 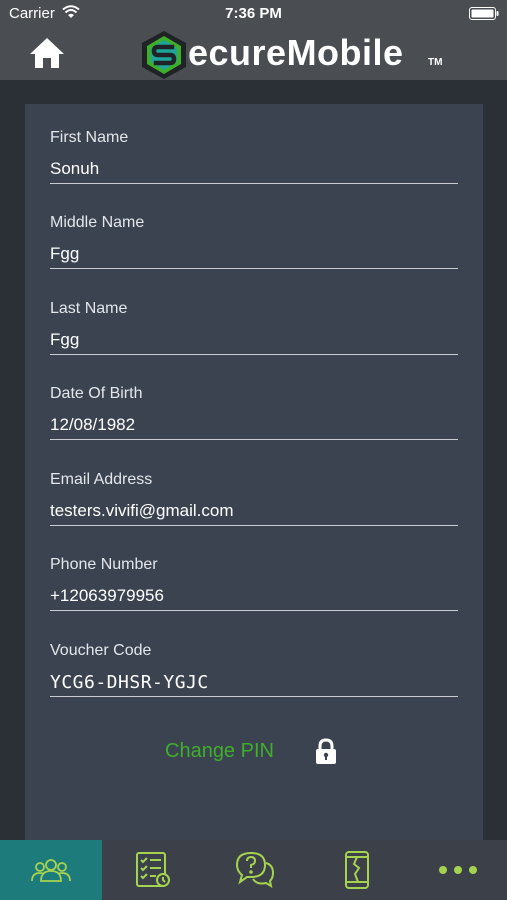 I want to click on tab-help, so click(x=255, y=870).